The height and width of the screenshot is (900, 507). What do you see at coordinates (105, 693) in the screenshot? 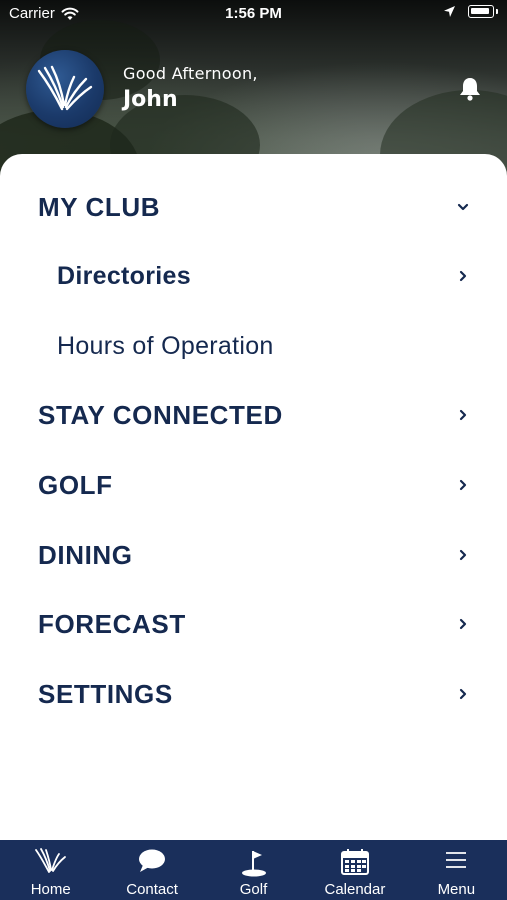
I see `menu-item-label: SETTINGS` at bounding box center [105, 693].